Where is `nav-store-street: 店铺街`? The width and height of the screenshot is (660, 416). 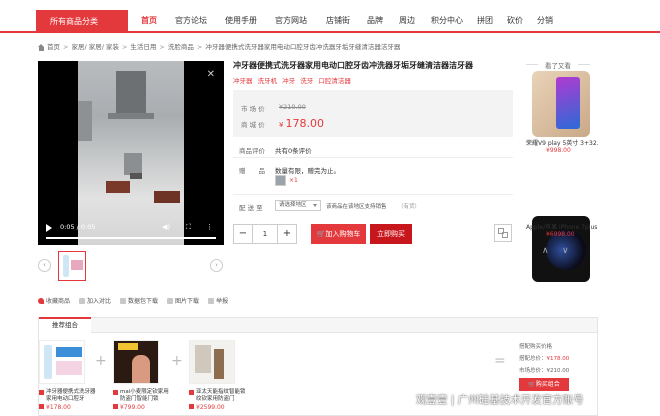 nav-store-street: 店铺街 is located at coordinates (338, 21).